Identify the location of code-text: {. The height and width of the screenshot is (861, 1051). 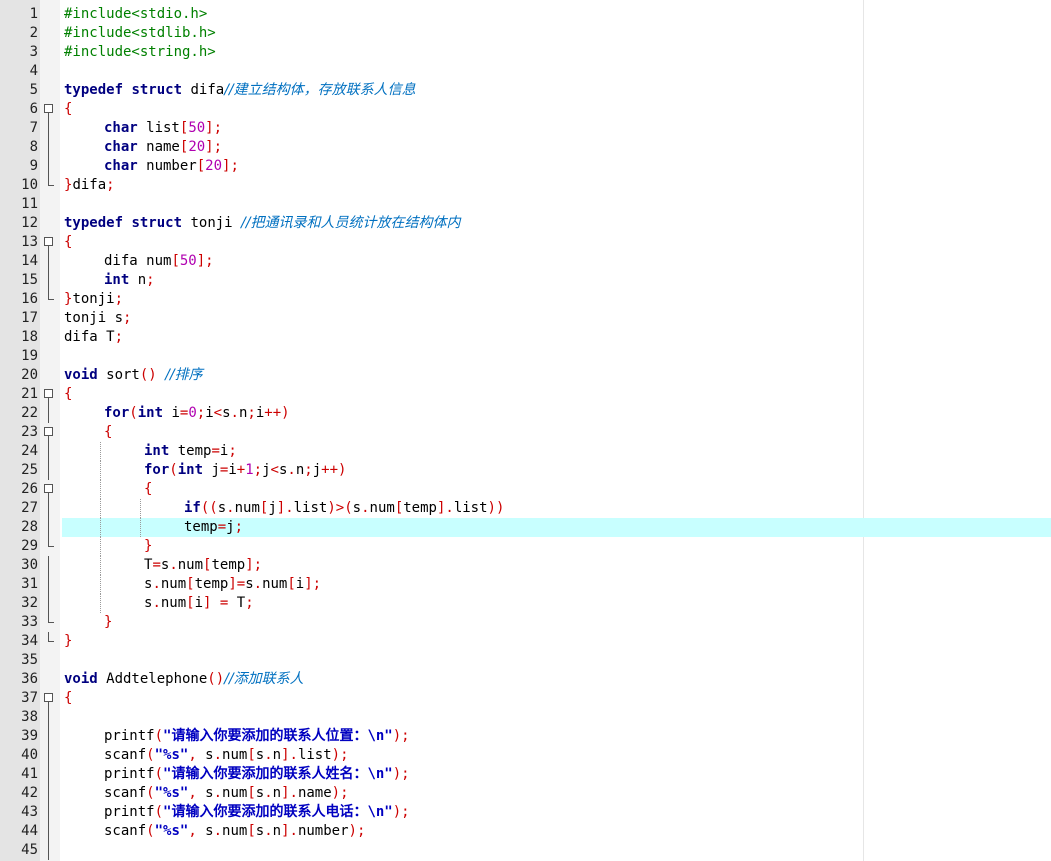
(68, 109).